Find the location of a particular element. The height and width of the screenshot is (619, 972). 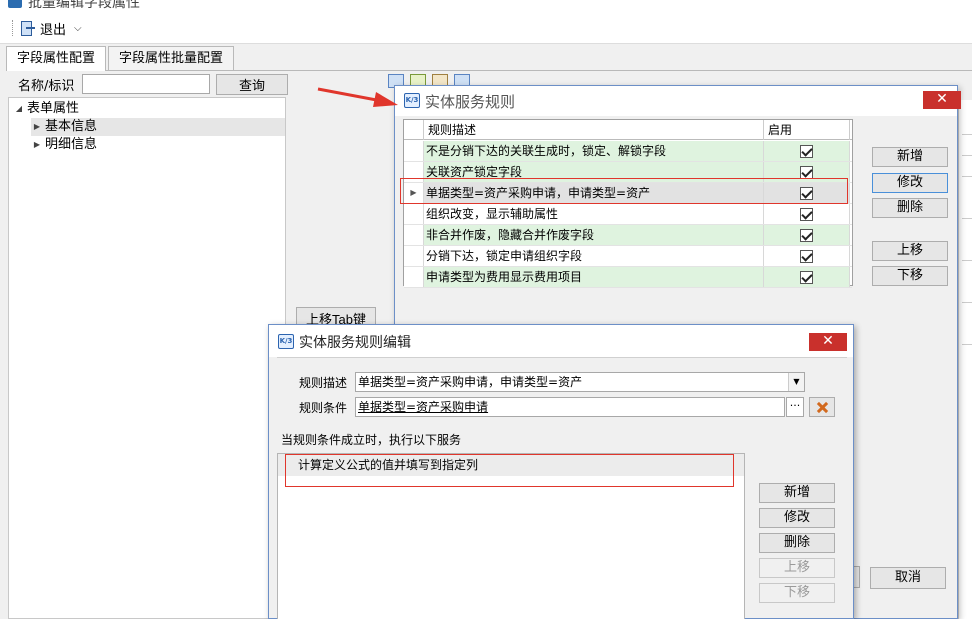

tree-node-basic-info: ▶ 基本信息 is located at coordinates (158, 127).